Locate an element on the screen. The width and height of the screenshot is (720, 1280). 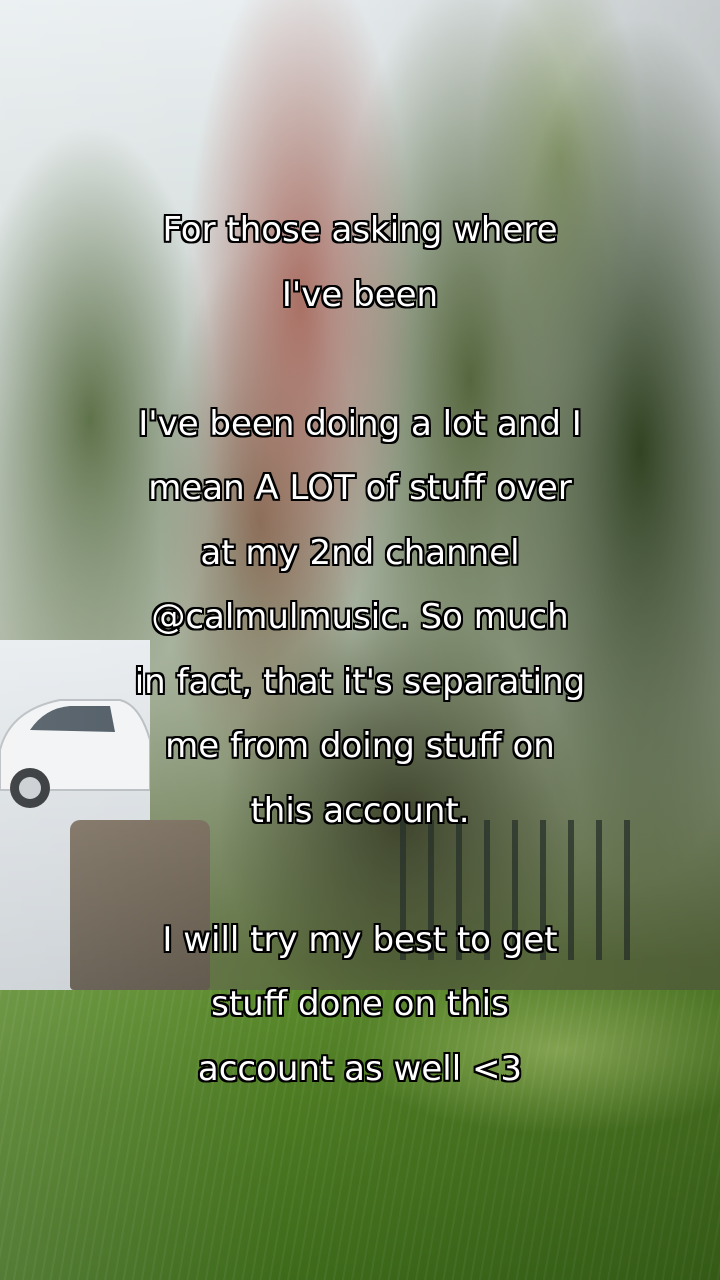
caption-line: in fact, that it's separating is located at coordinates (360, 681).